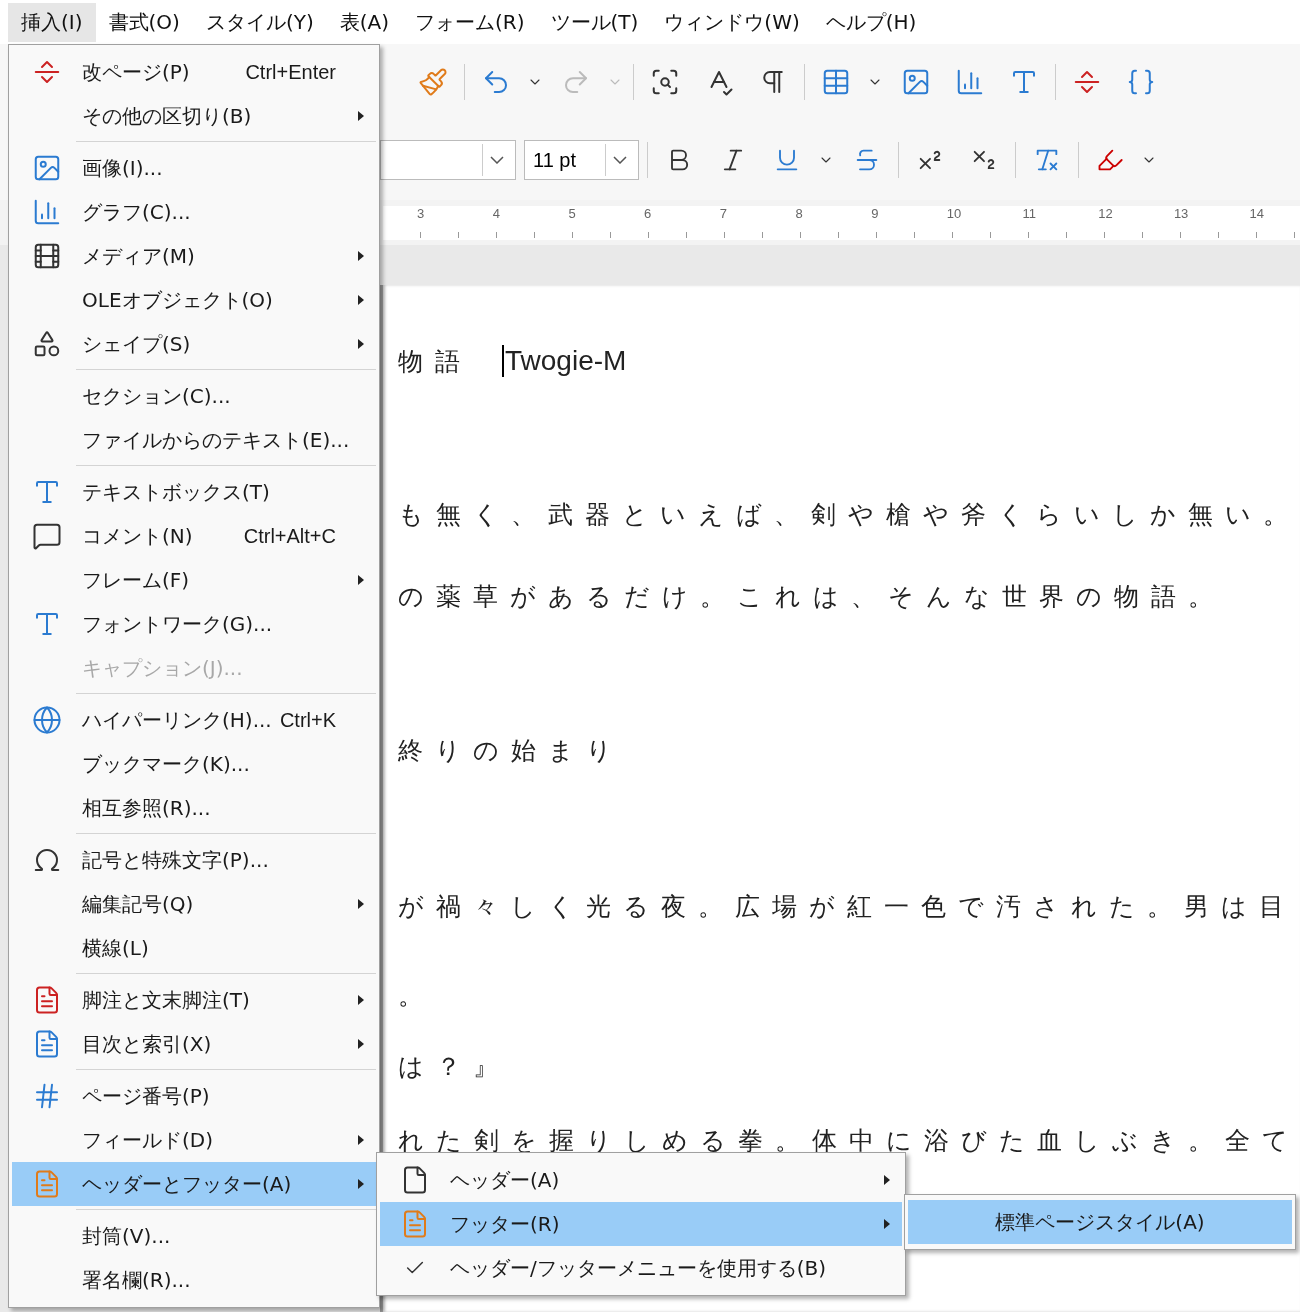 The width and height of the screenshot is (1300, 1312). Describe the element at coordinates (836, 82) in the screenshot. I see `table-icon` at that location.